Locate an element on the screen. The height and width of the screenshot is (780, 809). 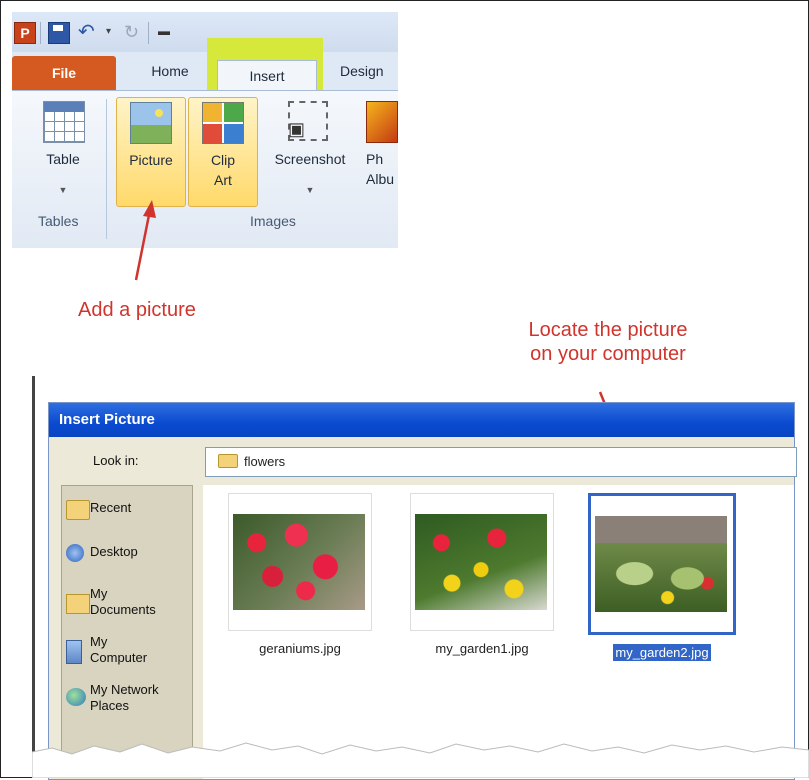
clip-art-label-line1: Clip is located at coordinates (223, 160).